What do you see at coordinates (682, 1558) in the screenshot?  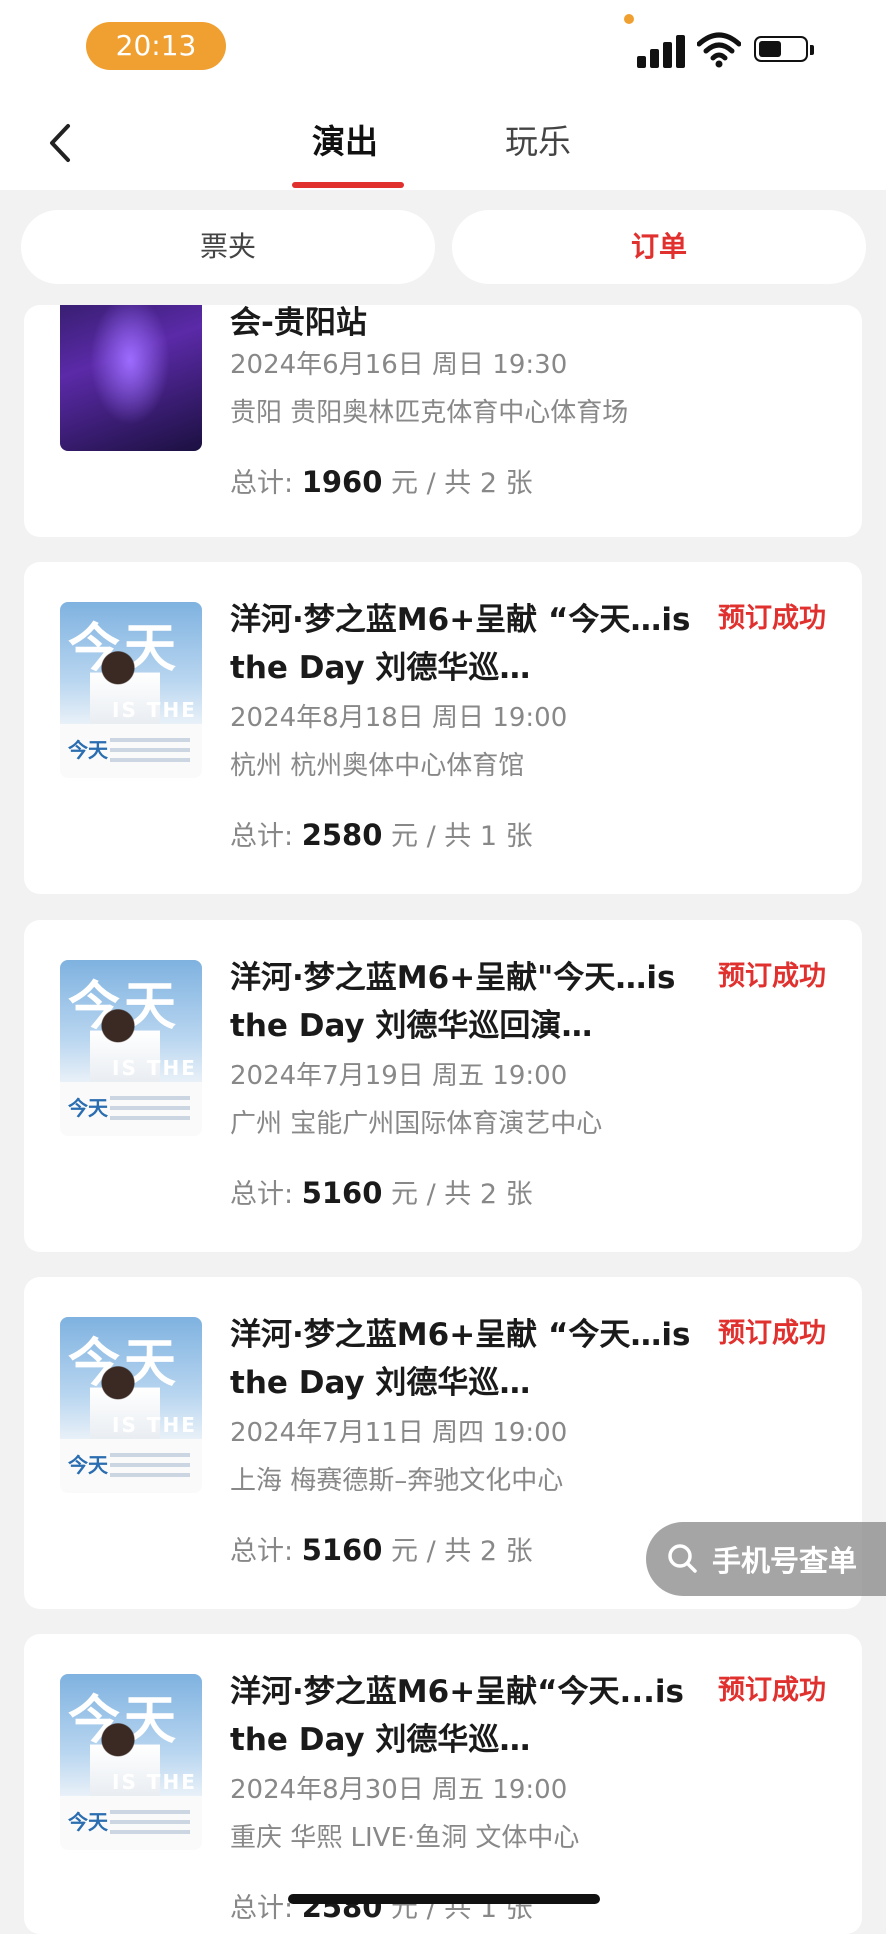 I see `search-icon` at bounding box center [682, 1558].